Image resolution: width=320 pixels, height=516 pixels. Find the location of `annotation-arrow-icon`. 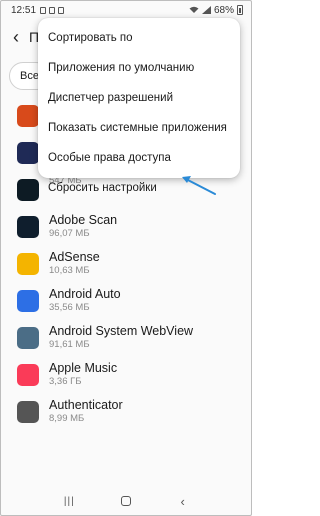

annotation-arrow-icon is located at coordinates (199, 185).